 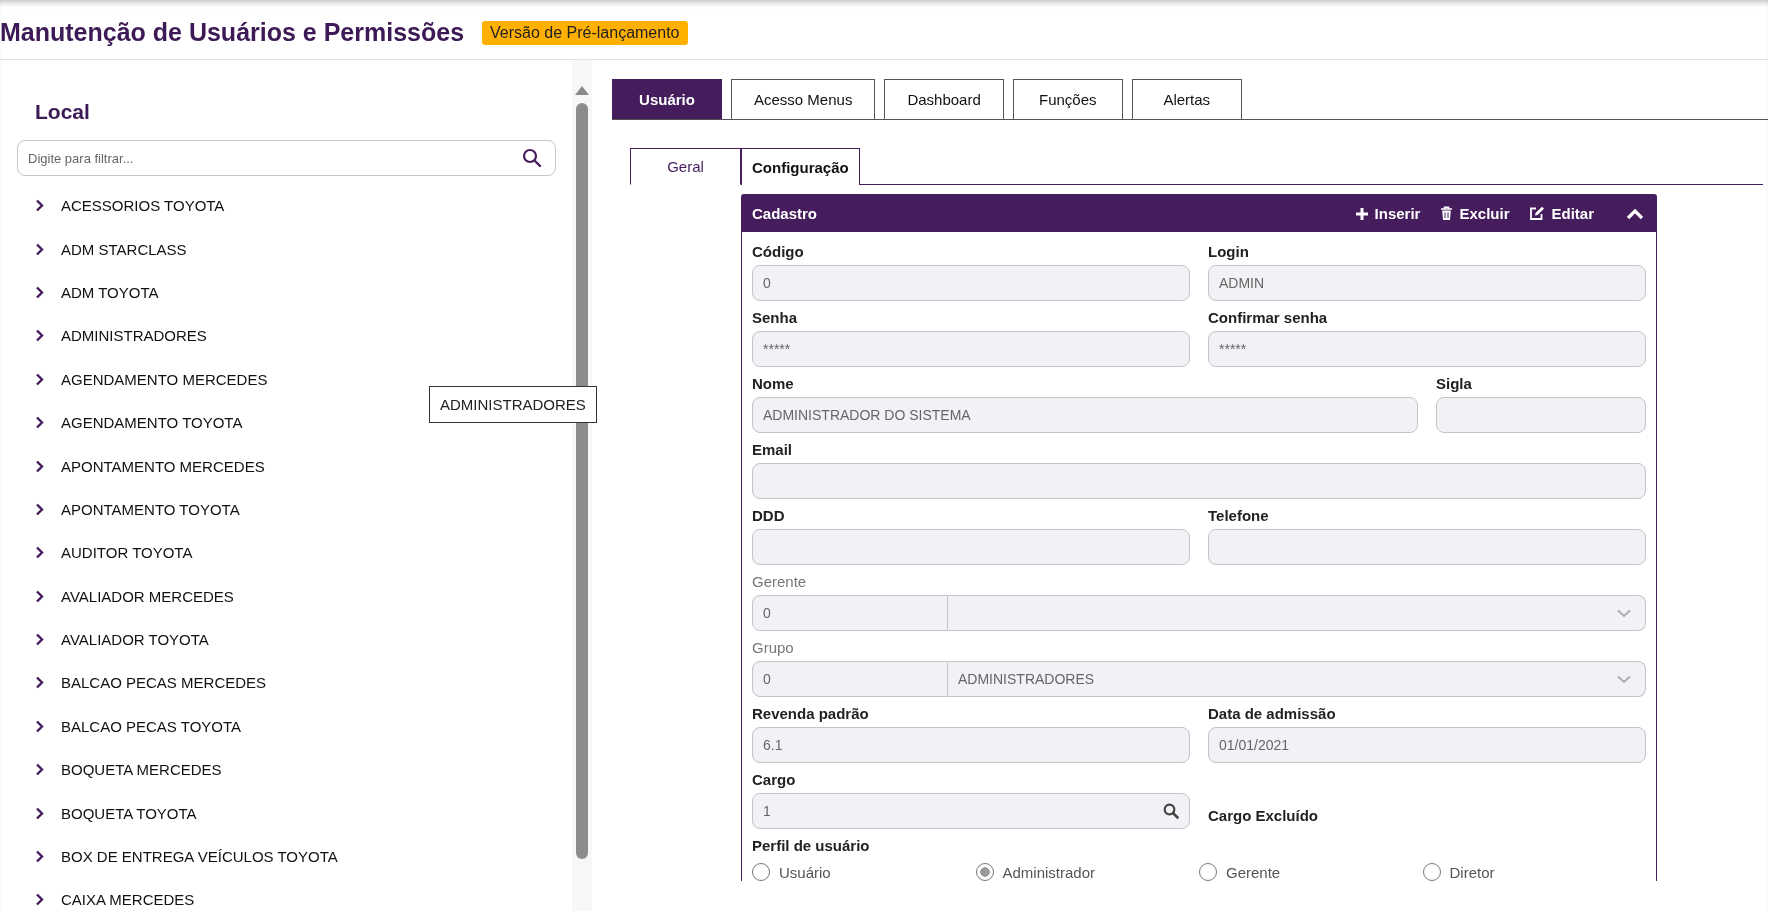 I want to click on field-label: Perfil de usuário, so click(x=811, y=846).